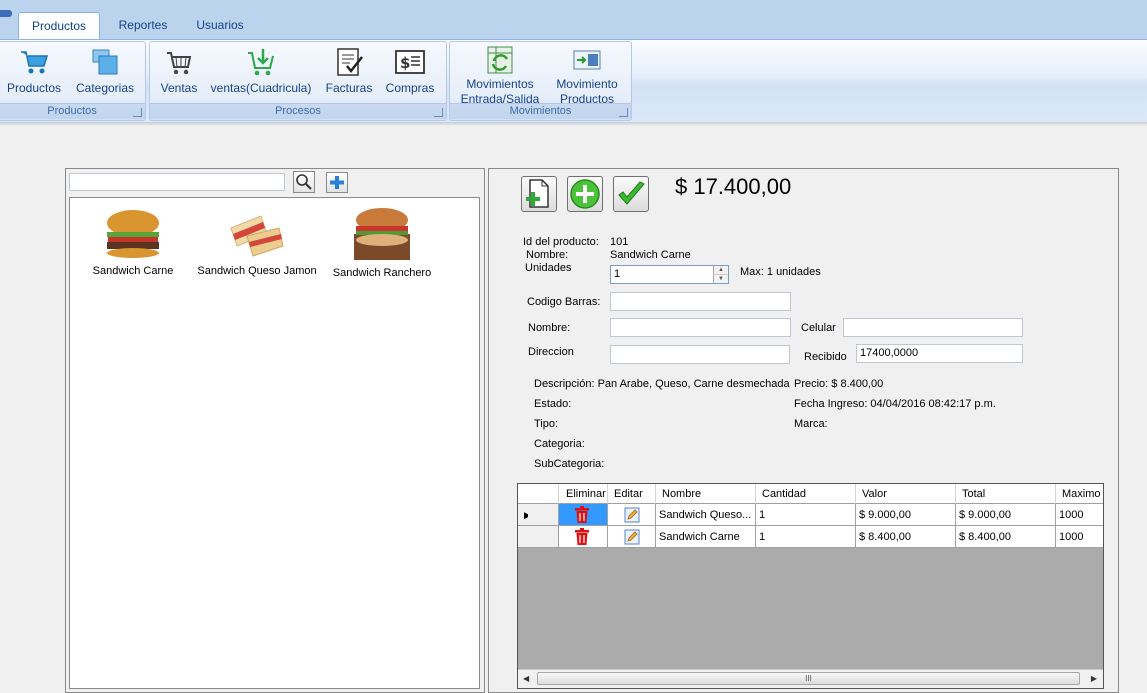 The width and height of the screenshot is (1147, 693). I want to click on cell-total: $ 8.400,00, so click(1006, 537).